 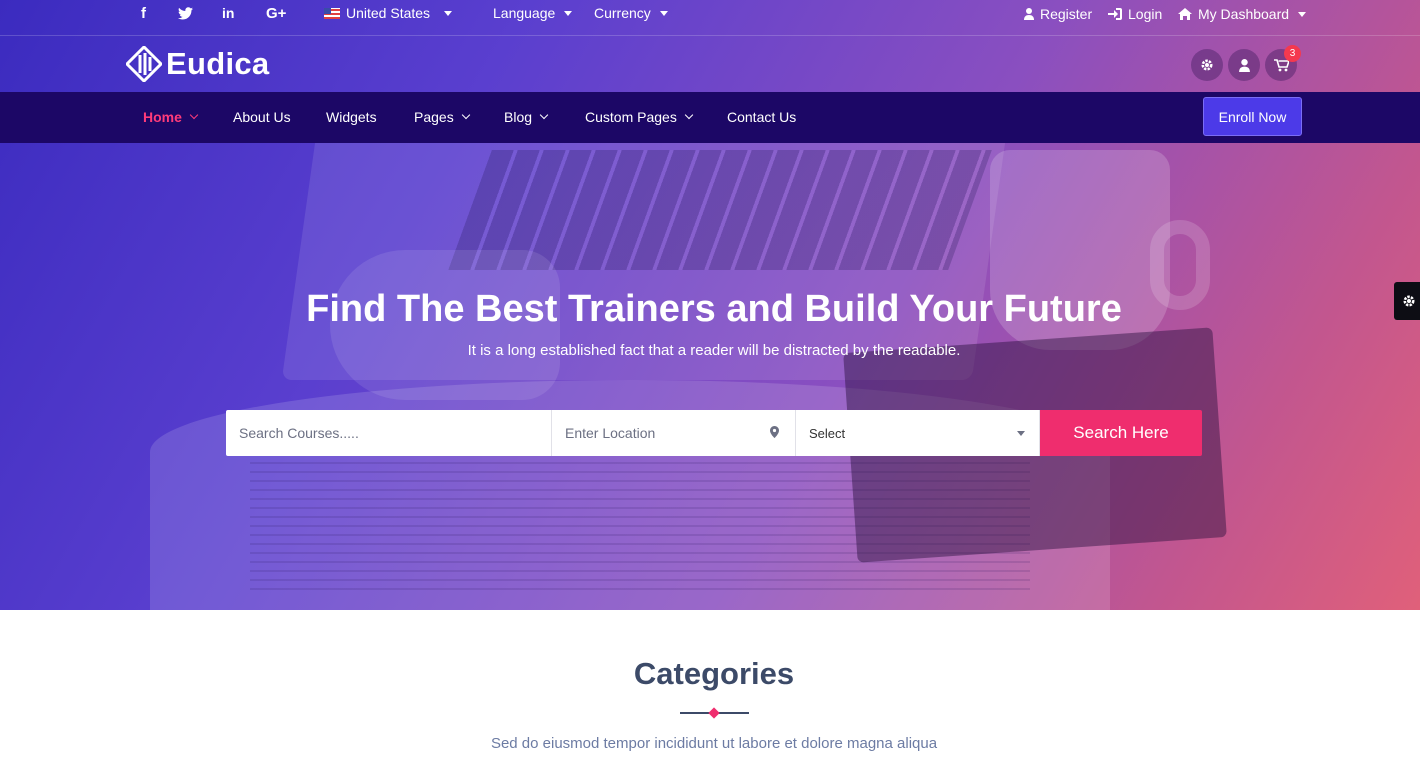 What do you see at coordinates (144, 64) in the screenshot?
I see `logo-icon` at bounding box center [144, 64].